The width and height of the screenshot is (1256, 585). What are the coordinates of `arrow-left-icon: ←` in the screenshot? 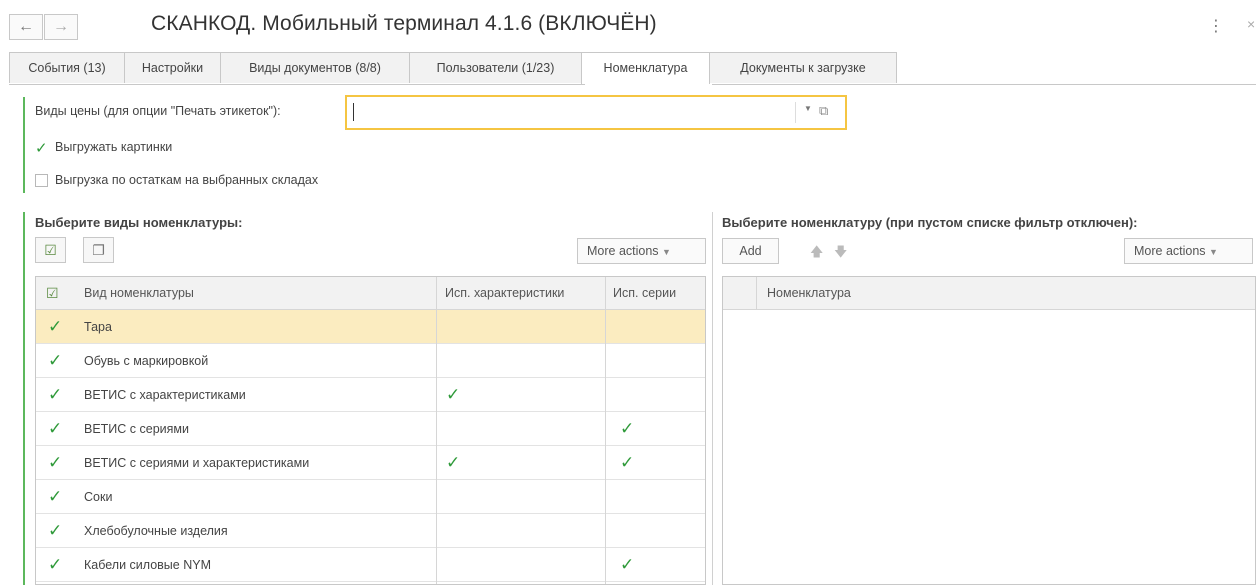 It's located at (26, 26).